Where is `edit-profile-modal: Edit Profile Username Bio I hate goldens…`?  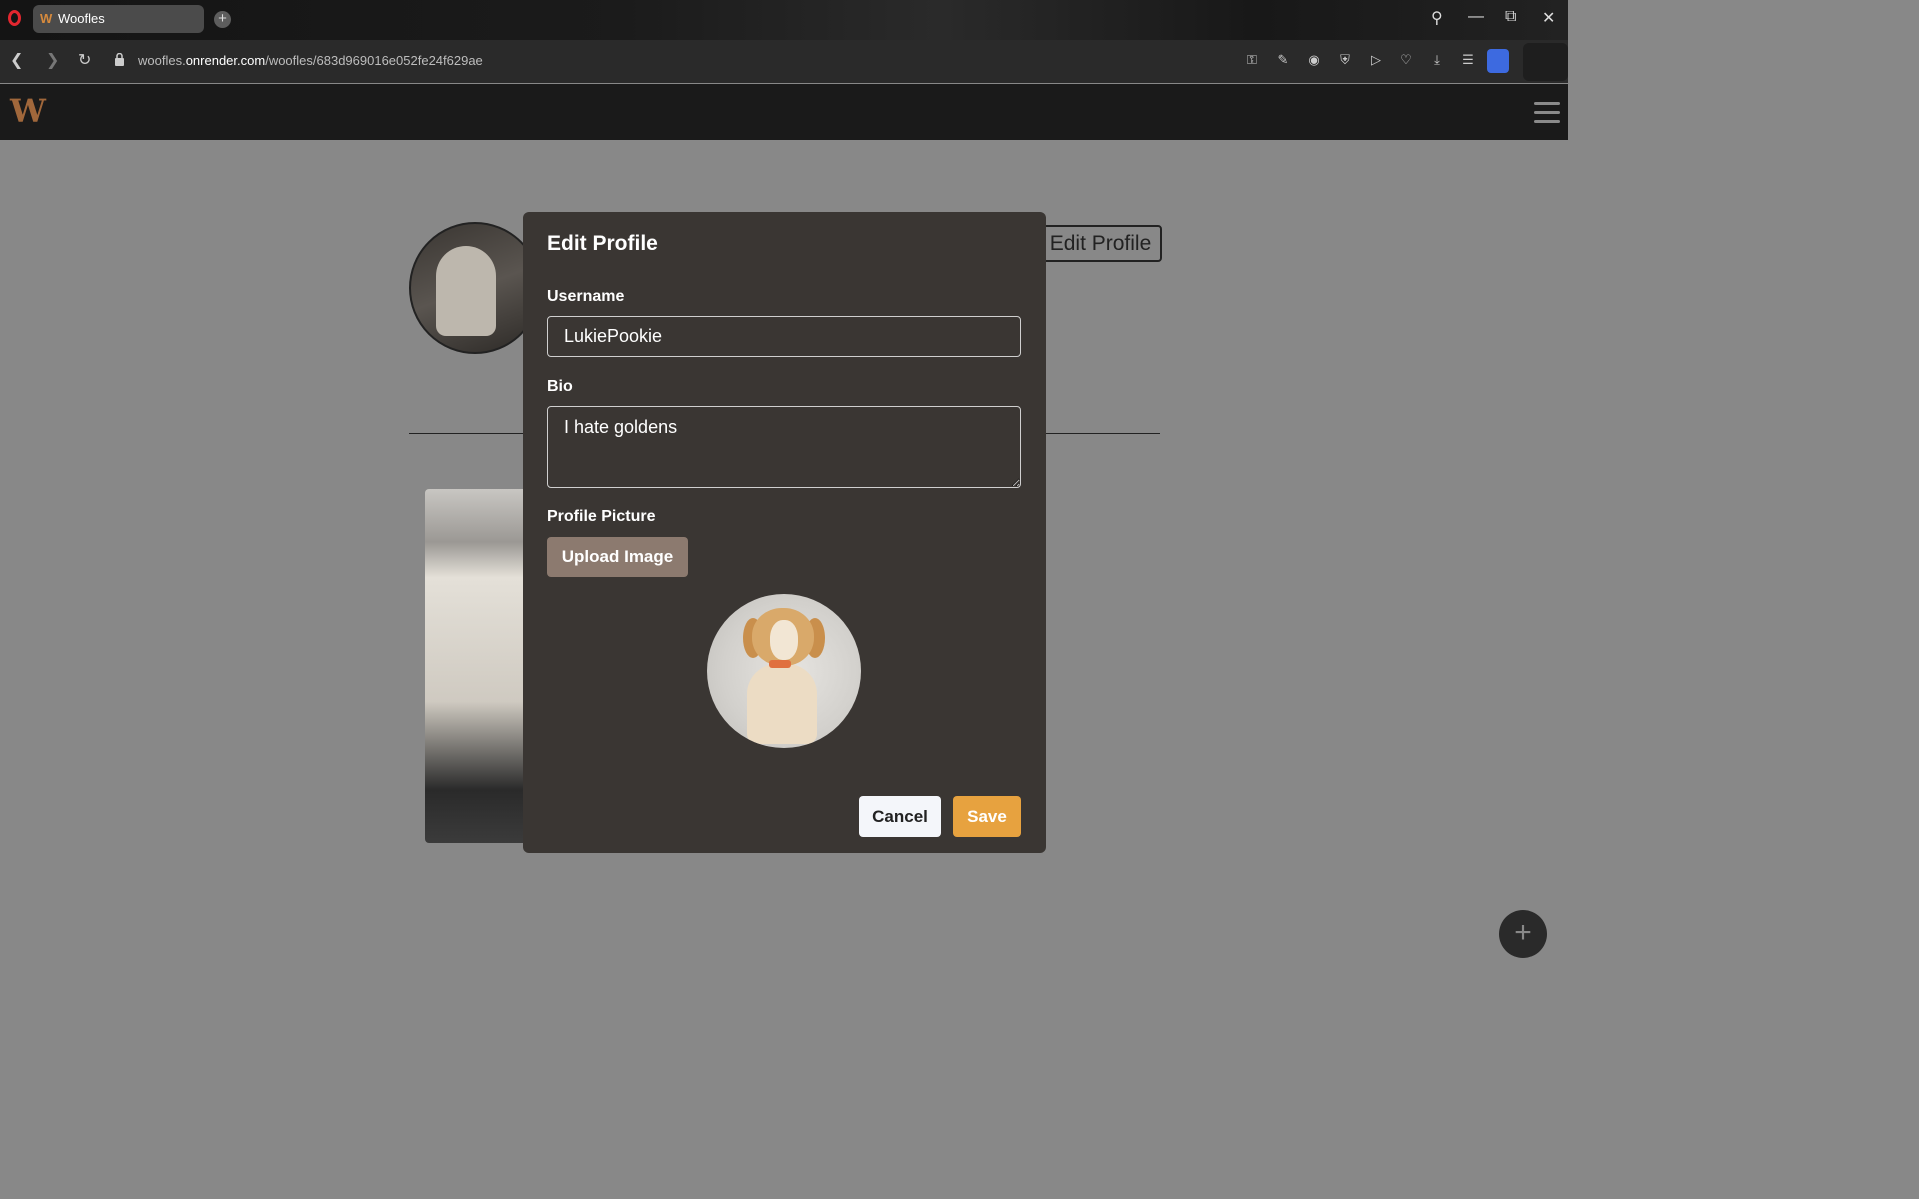 edit-profile-modal: Edit Profile Username Bio I hate goldens… is located at coordinates (784, 532).